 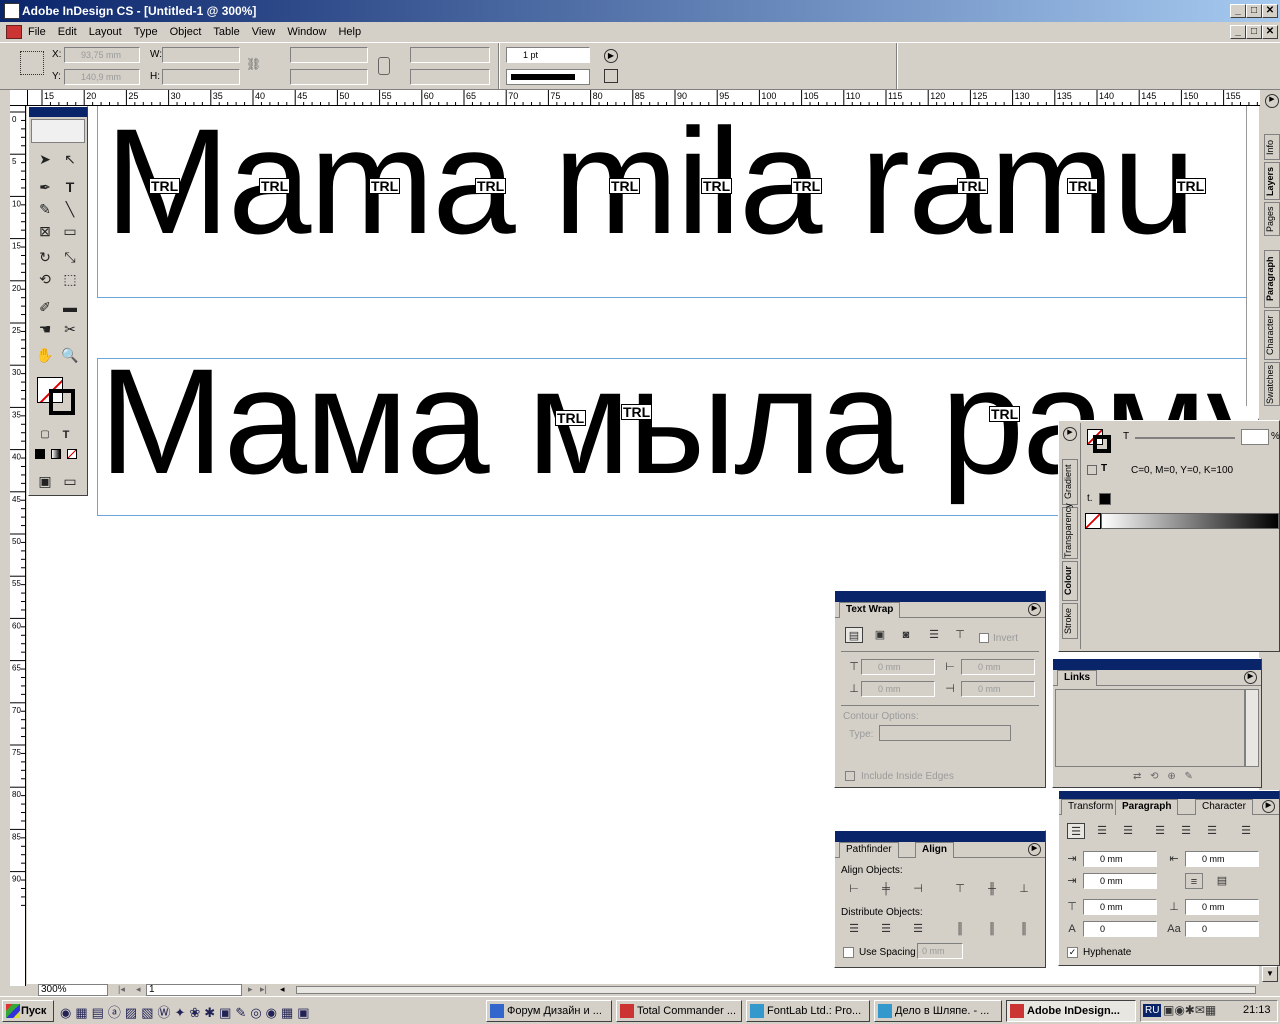 What do you see at coordinates (1024, 889) in the screenshot?
I see `align-bottom-edges-icon: ⊥` at bounding box center [1024, 889].